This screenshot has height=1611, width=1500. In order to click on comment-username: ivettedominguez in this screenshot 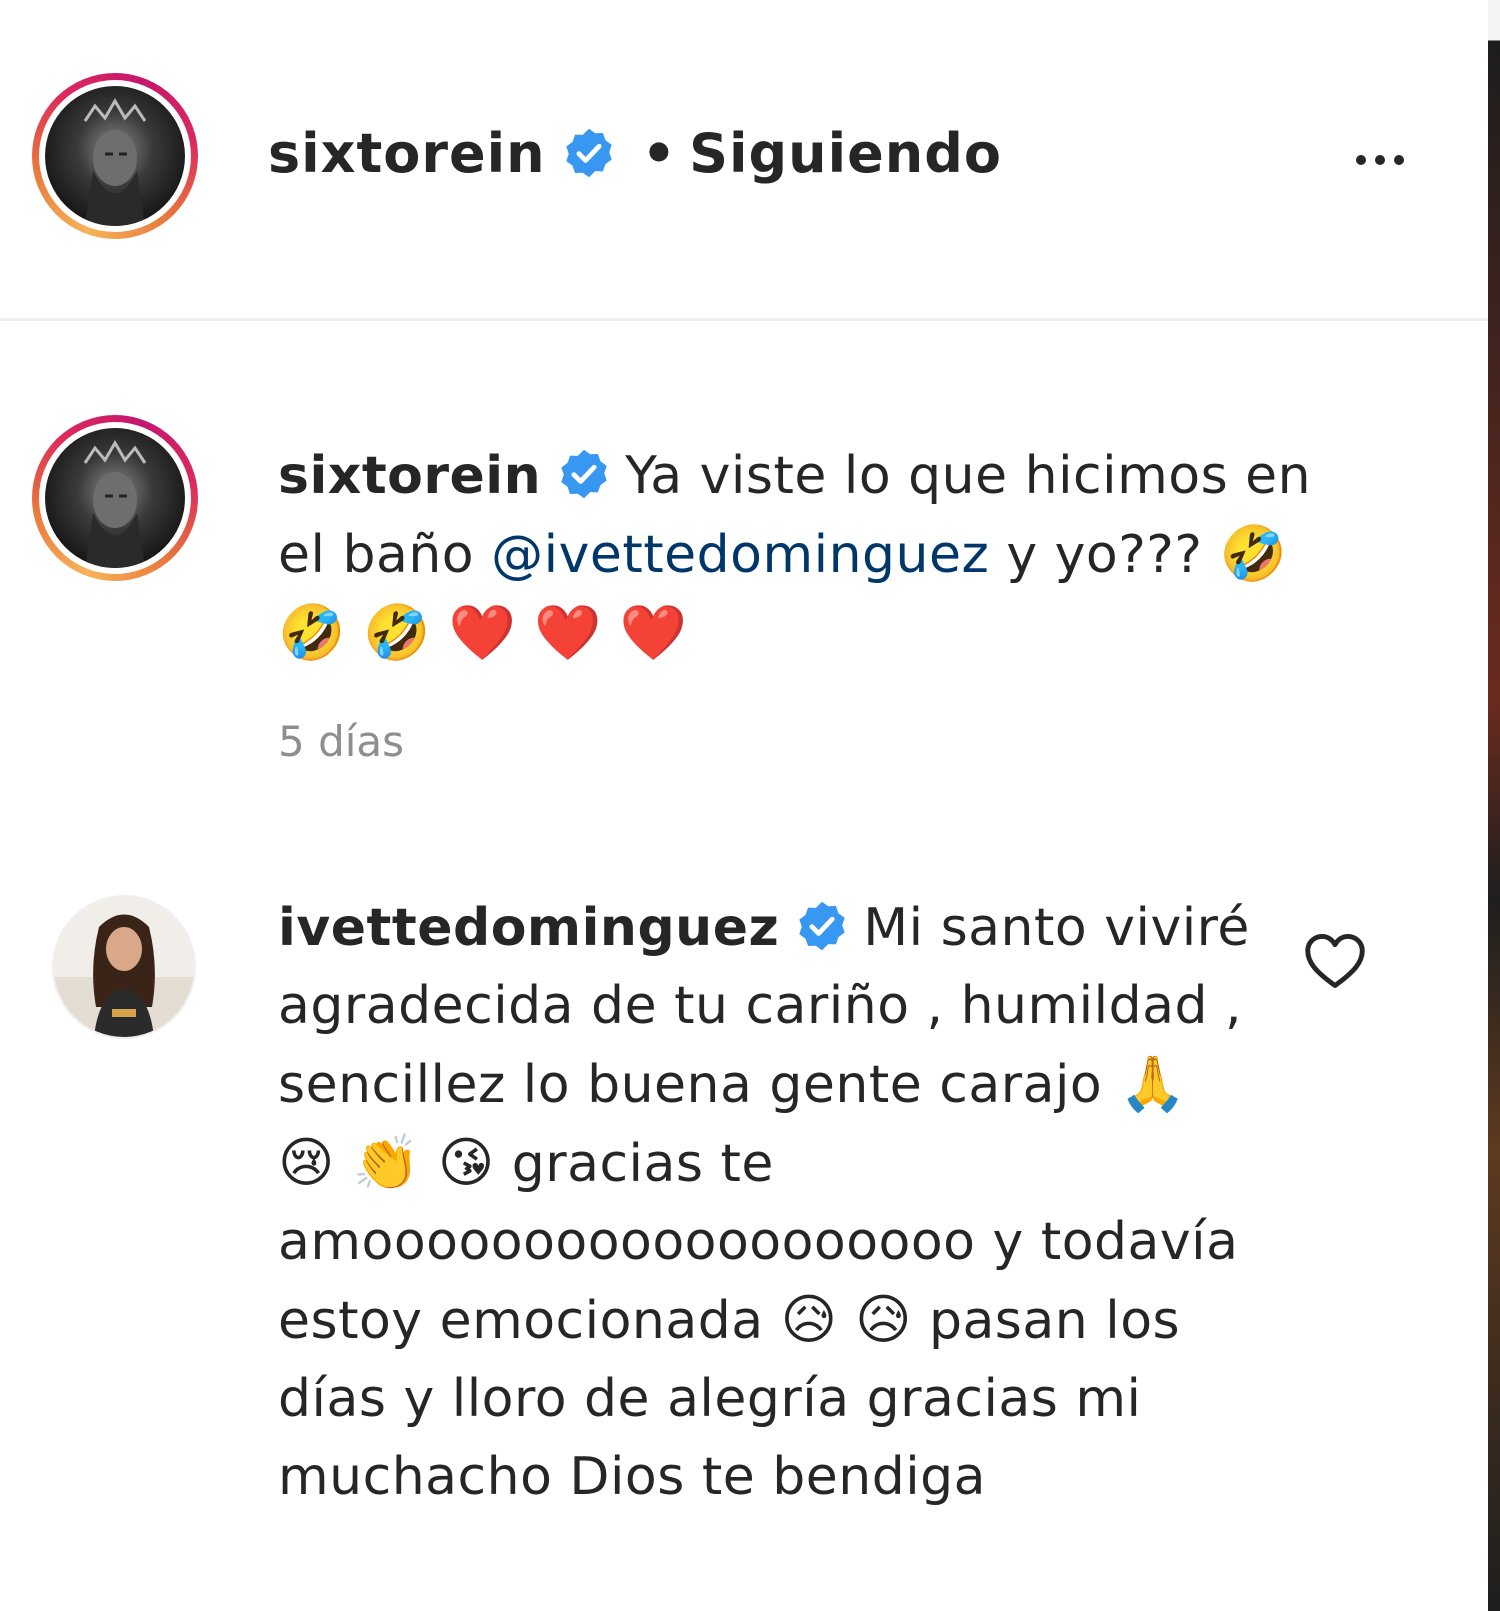, I will do `click(528, 928)`.